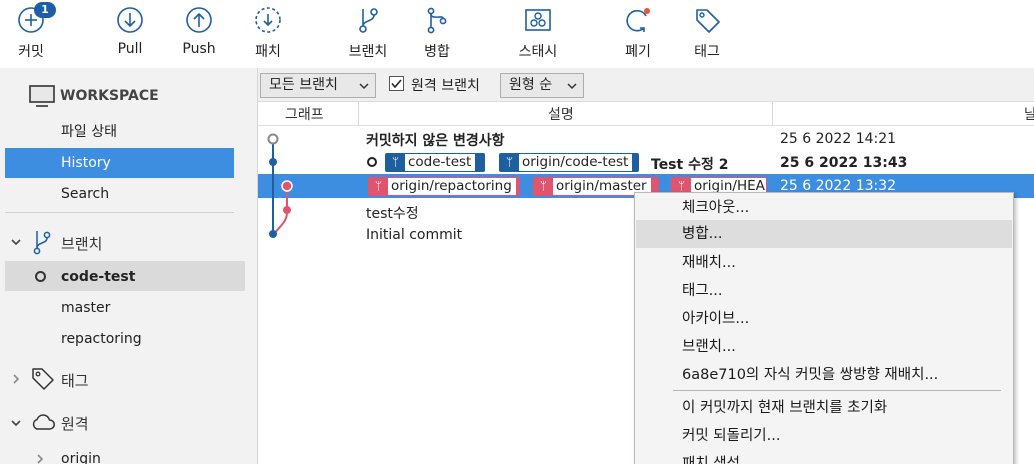 The height and width of the screenshot is (464, 1034). Describe the element at coordinates (414, 235) in the screenshot. I see `commit-message: Initial commit` at that location.